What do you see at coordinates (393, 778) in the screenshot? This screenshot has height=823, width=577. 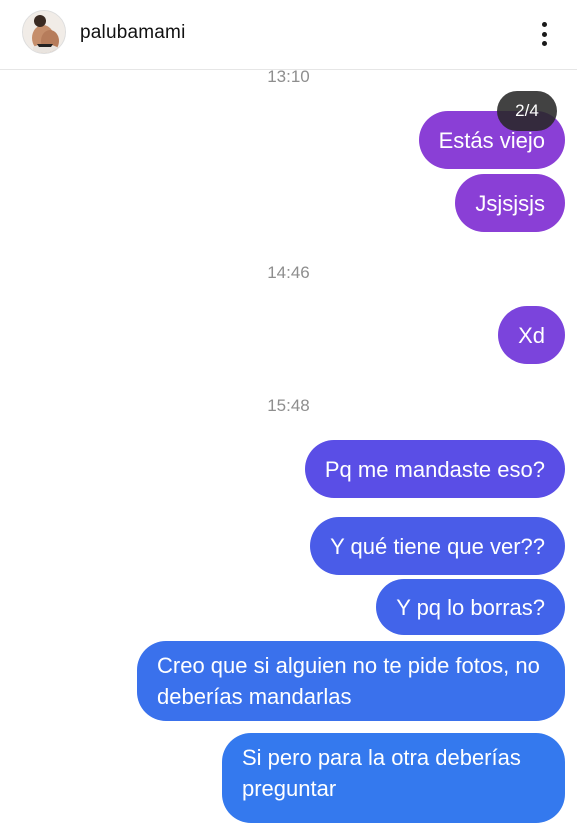 I see `message-bubble: Si pero para la otra deberías preguntar` at bounding box center [393, 778].